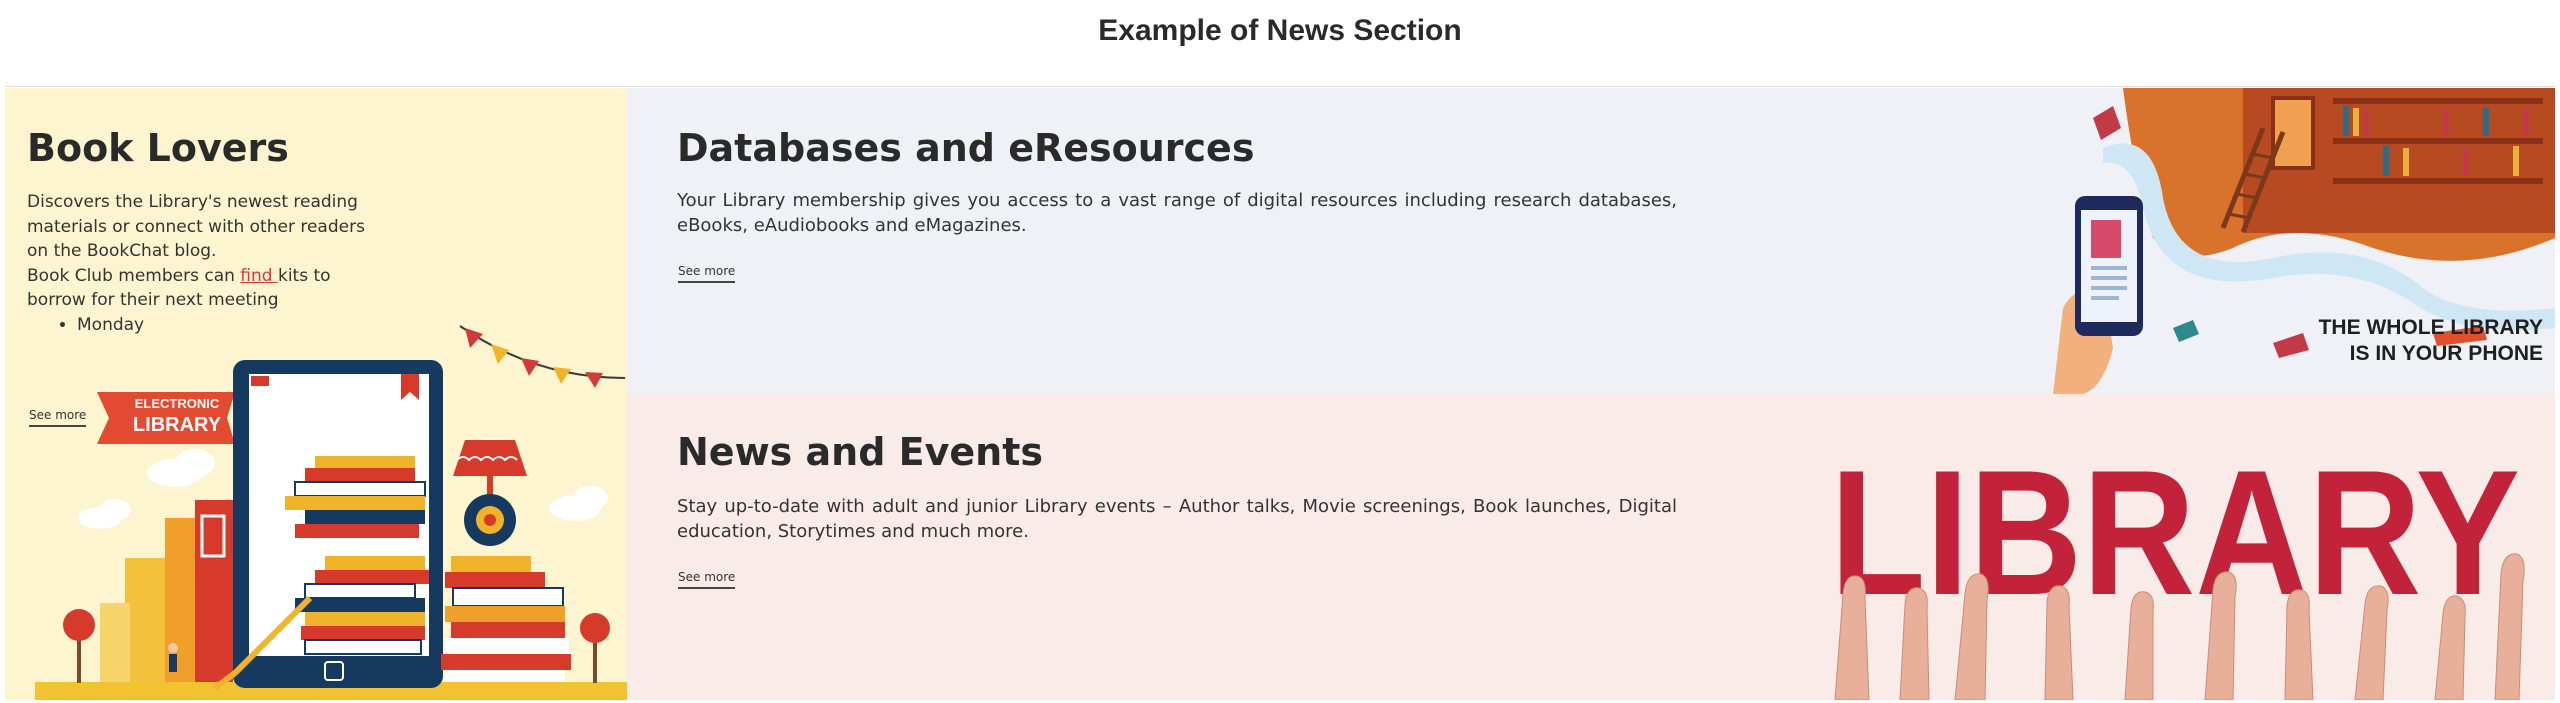 The width and height of the screenshot is (2560, 703). I want to click on page-title: Example of News Section, so click(1280, 30).